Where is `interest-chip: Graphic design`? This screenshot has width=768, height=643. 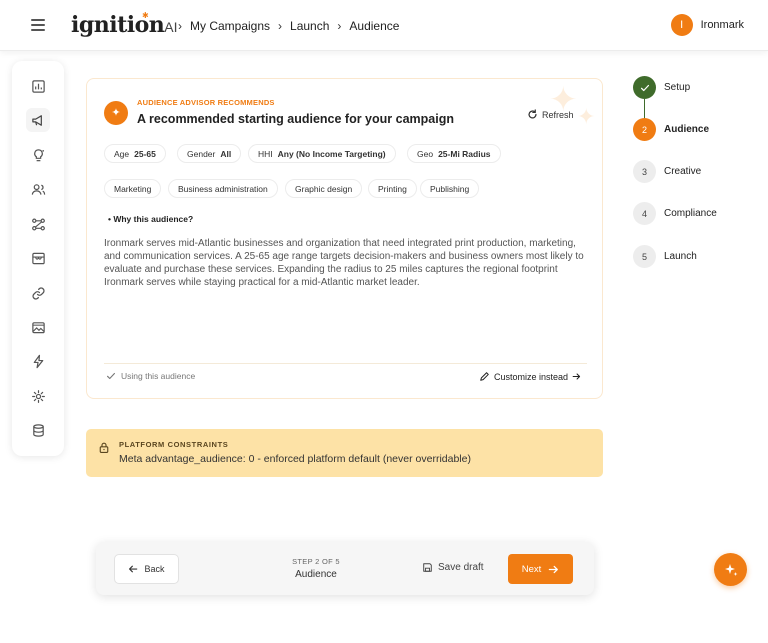
interest-chip: Graphic design is located at coordinates (324, 188).